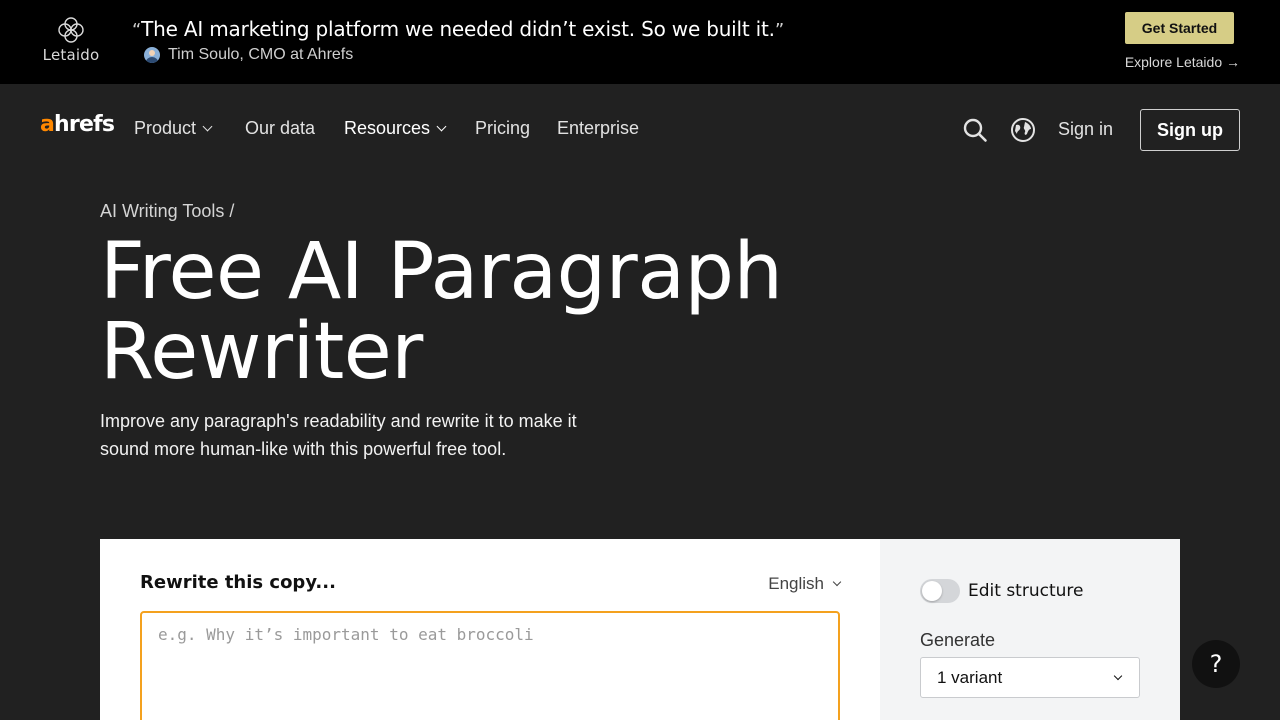 The height and width of the screenshot is (720, 1280). I want to click on nav-pricing: Pricing, so click(502, 128).